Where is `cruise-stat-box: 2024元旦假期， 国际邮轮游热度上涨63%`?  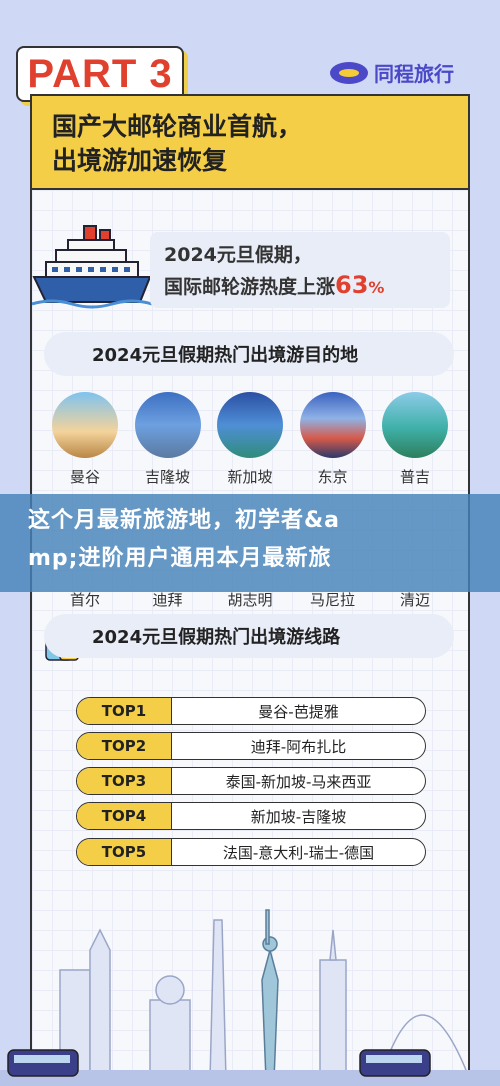 cruise-stat-box: 2024元旦假期， 国际邮轮游热度上涨63% is located at coordinates (300, 270).